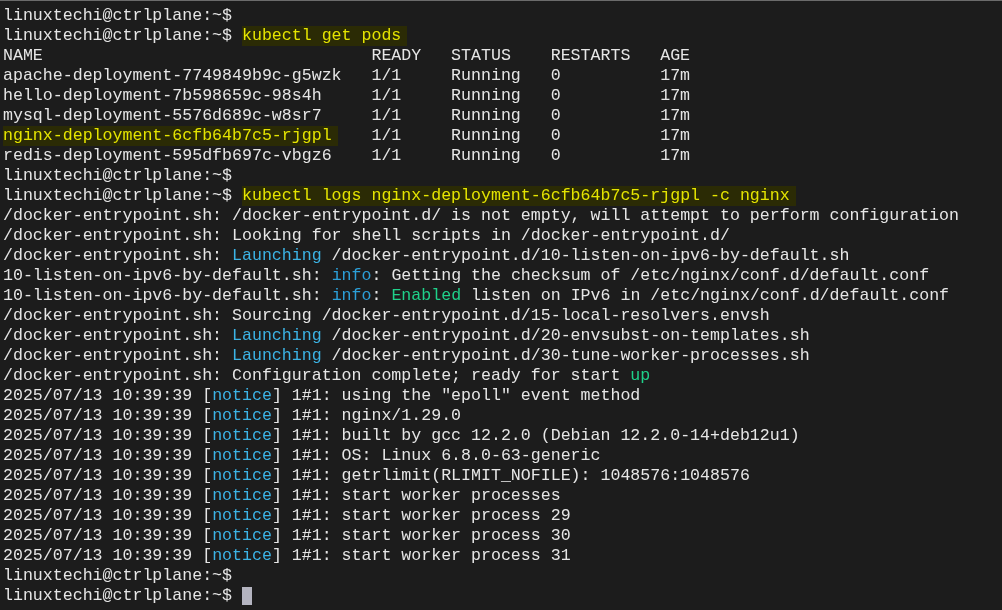 The image size is (1002, 610). What do you see at coordinates (162, 96) in the screenshot?
I see `table-cell: hello-deployment-7b598659c-98s4h` at bounding box center [162, 96].